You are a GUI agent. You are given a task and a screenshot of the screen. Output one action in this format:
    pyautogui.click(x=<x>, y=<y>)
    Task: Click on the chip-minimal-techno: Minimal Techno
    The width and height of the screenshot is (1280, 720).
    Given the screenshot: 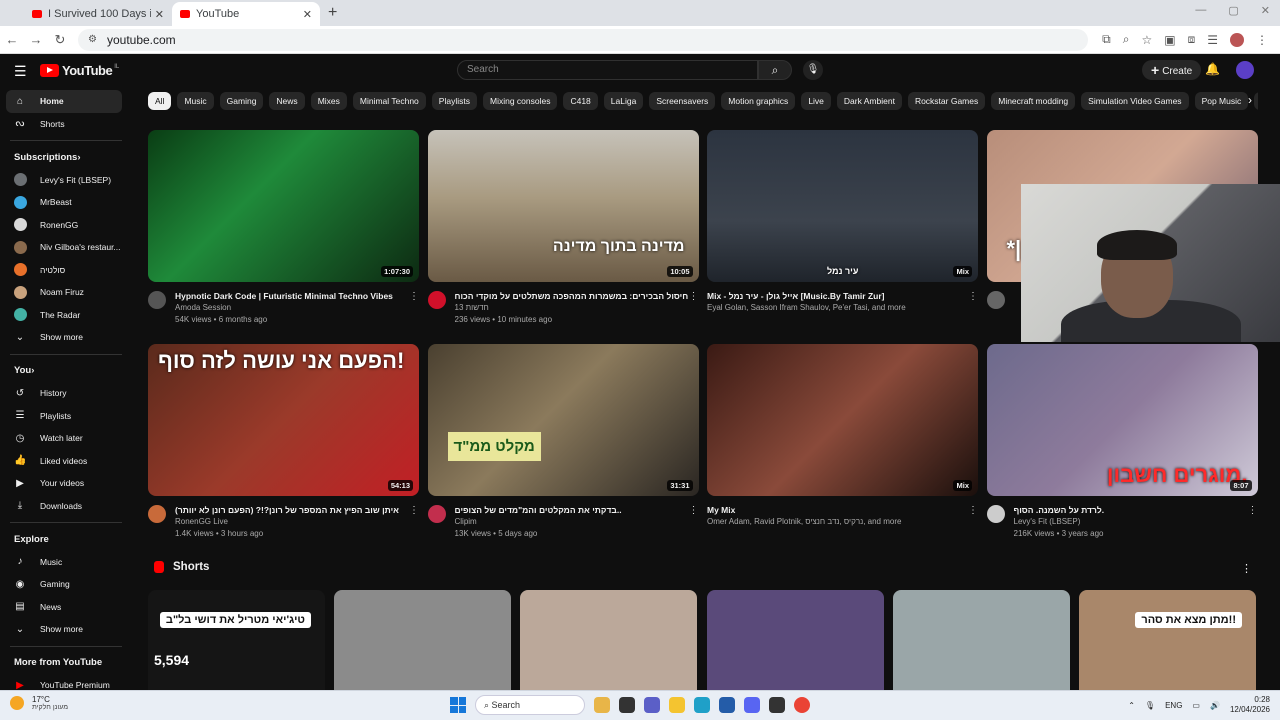 What is the action you would take?
    pyautogui.click(x=389, y=101)
    